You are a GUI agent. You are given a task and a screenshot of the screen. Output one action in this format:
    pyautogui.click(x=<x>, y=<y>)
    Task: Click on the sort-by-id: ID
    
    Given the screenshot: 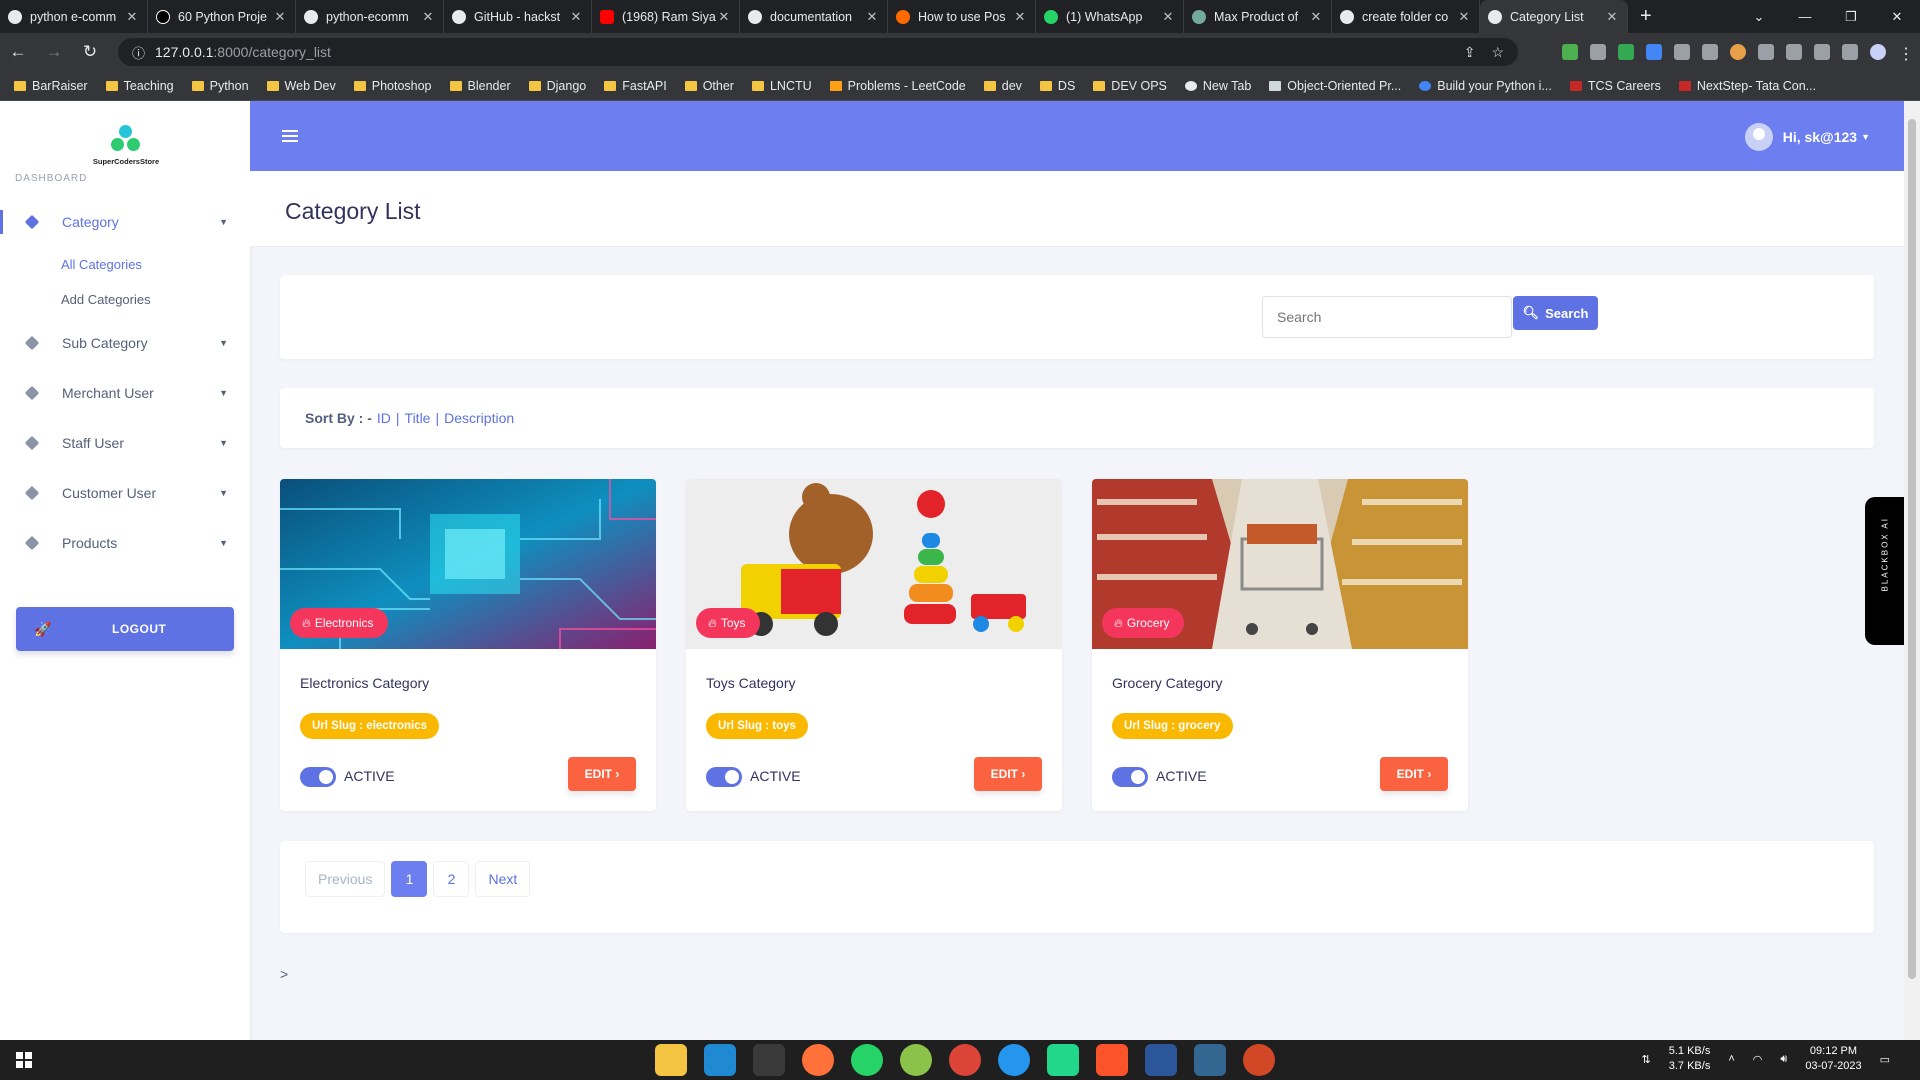 What is the action you would take?
    pyautogui.click(x=384, y=418)
    